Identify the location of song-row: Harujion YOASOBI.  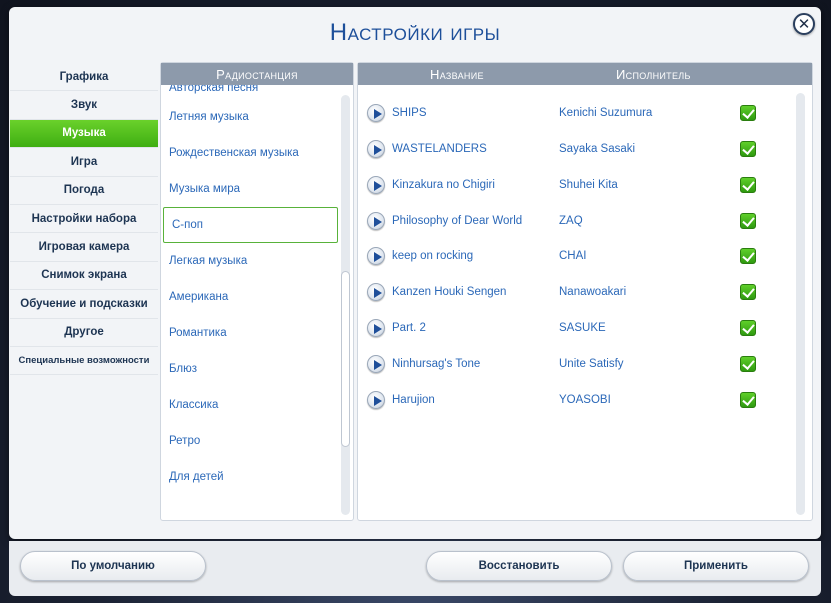
(575, 400).